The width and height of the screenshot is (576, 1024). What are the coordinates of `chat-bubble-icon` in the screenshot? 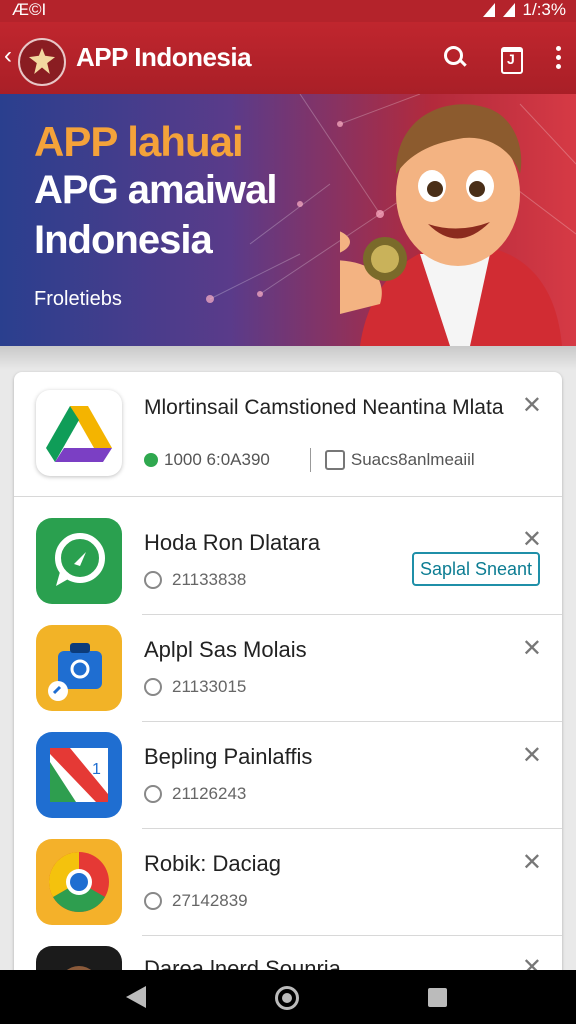 It's located at (79, 561).